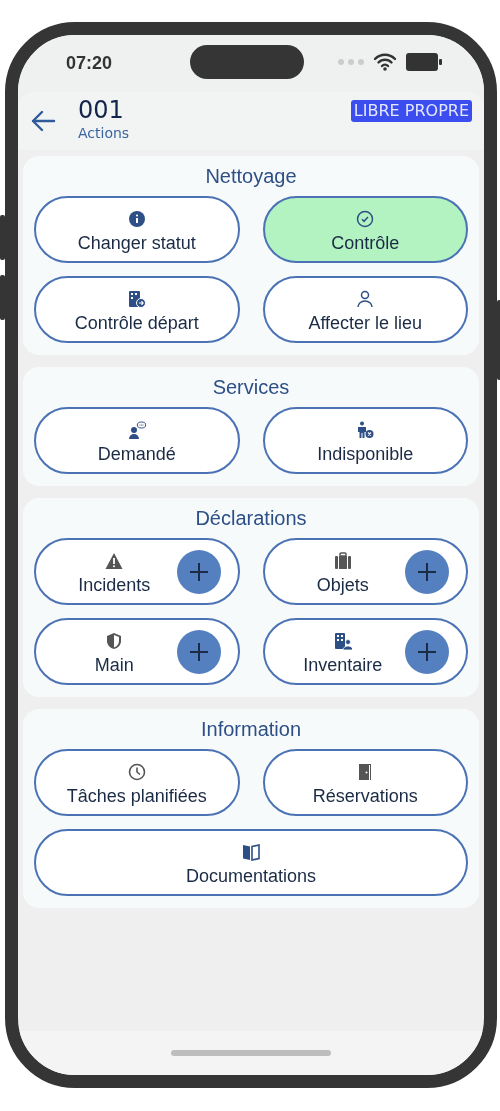 The width and height of the screenshot is (500, 1111). I want to click on suitcase-icon, so click(342, 560).